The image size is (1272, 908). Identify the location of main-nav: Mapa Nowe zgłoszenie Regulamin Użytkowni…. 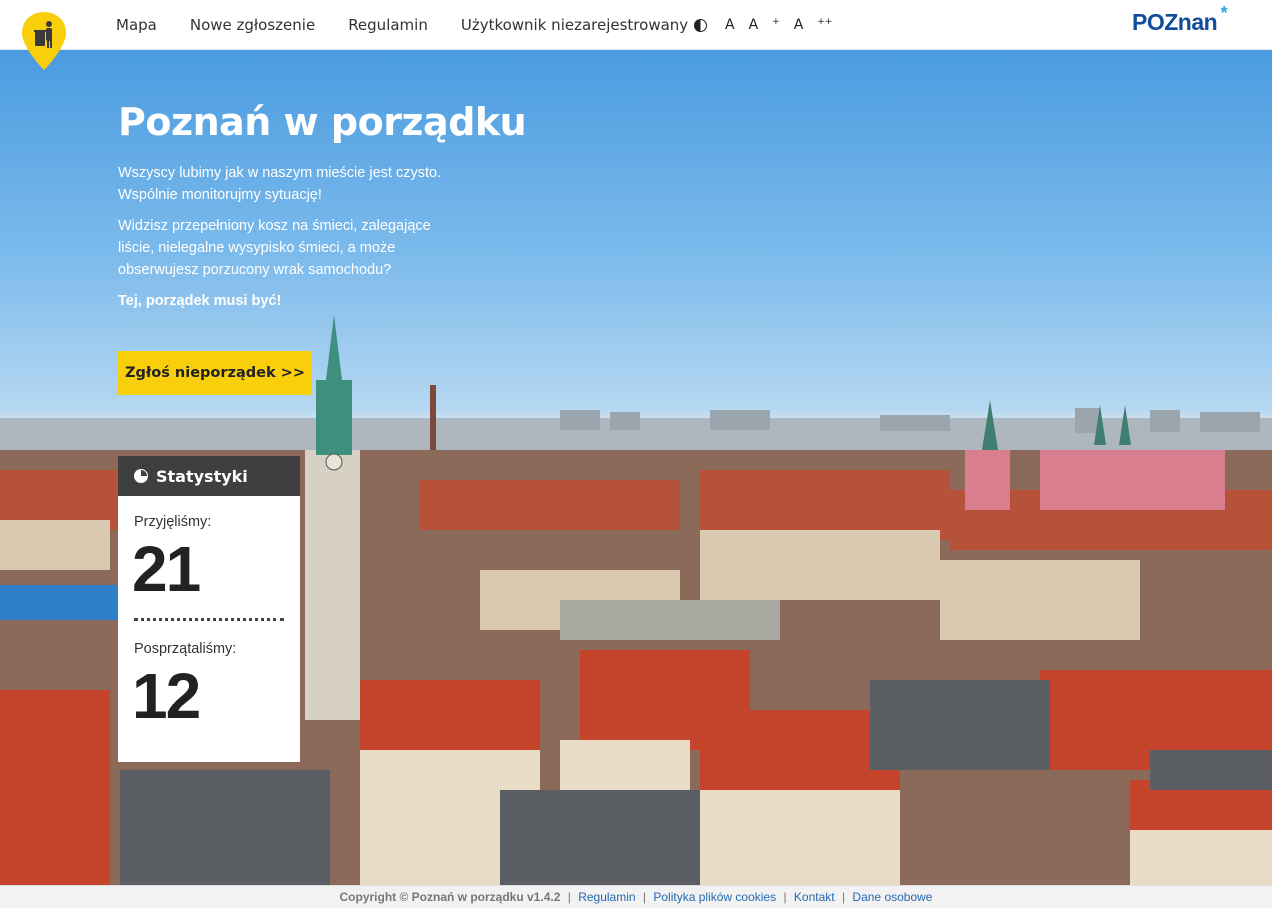
(425, 25).